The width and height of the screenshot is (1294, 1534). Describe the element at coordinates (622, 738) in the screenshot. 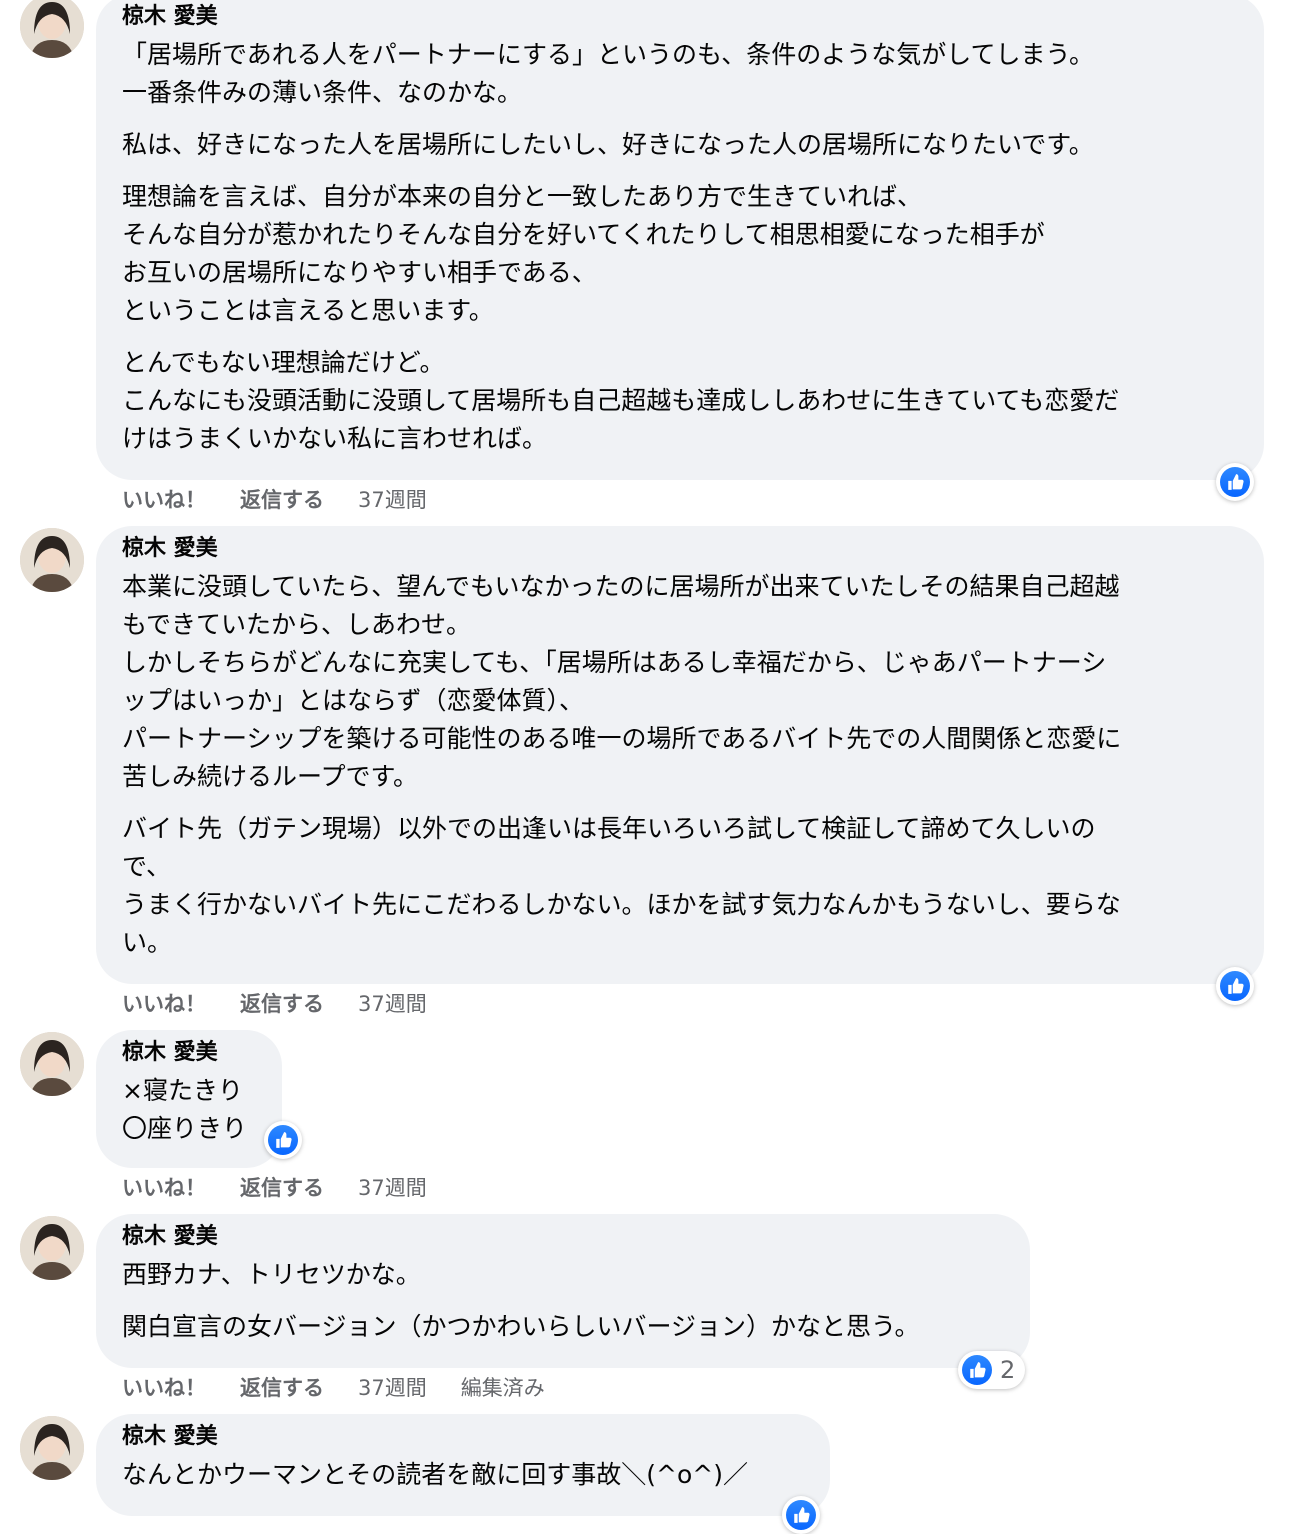

I see `comment-text-line: パートナーシップを築ける可能性のある唯一の場所であるバイト先での人間関係と恋愛に` at that location.